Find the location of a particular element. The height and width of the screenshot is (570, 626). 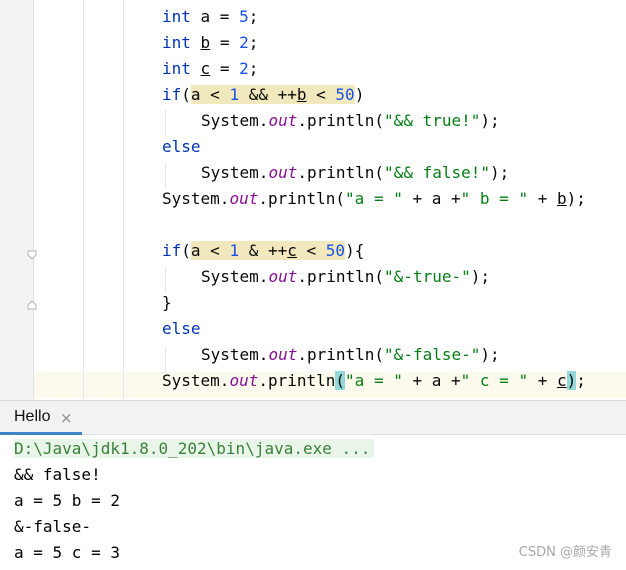

code-token: "&-false-" is located at coordinates (432, 354).